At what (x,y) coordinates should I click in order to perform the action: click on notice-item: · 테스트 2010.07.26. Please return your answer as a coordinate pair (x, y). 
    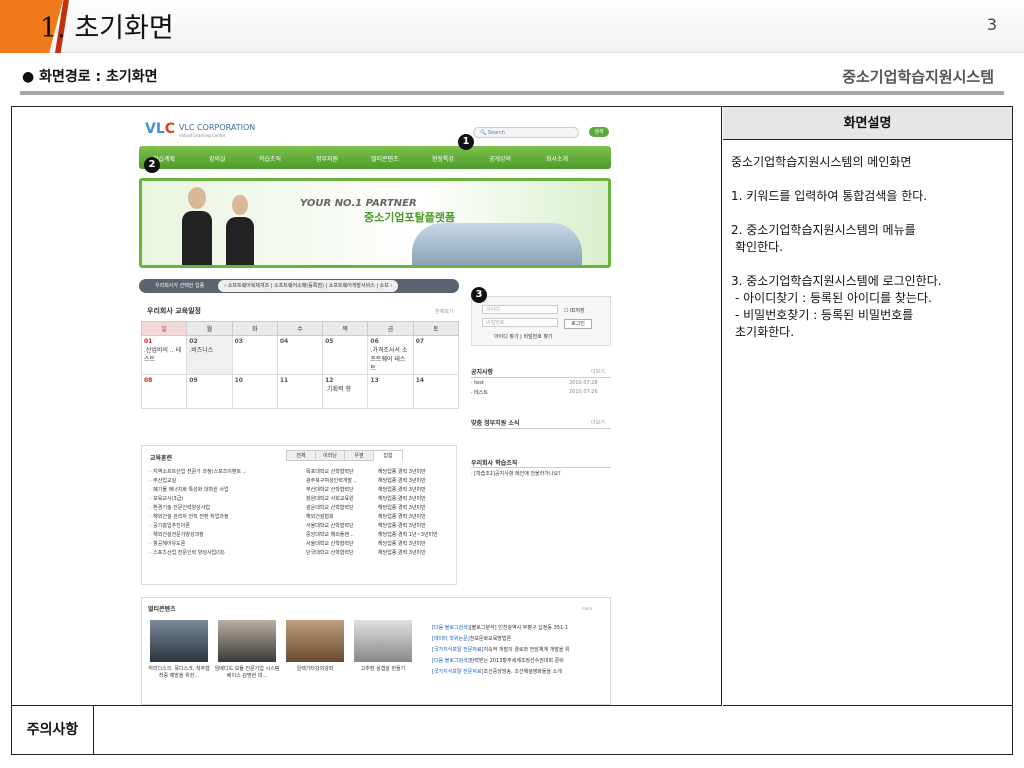
    Looking at the image, I should click on (541, 392).